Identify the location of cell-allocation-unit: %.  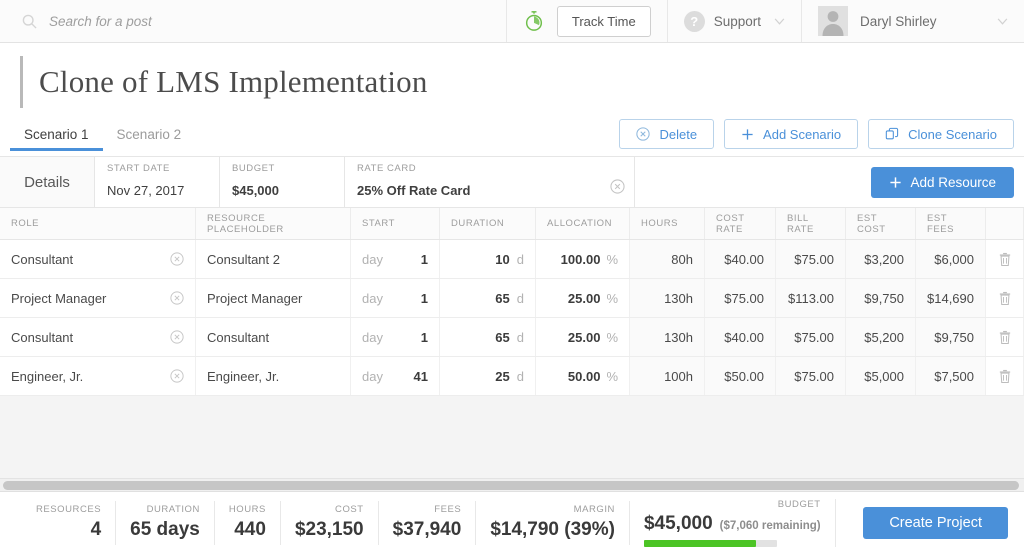
(612, 376).